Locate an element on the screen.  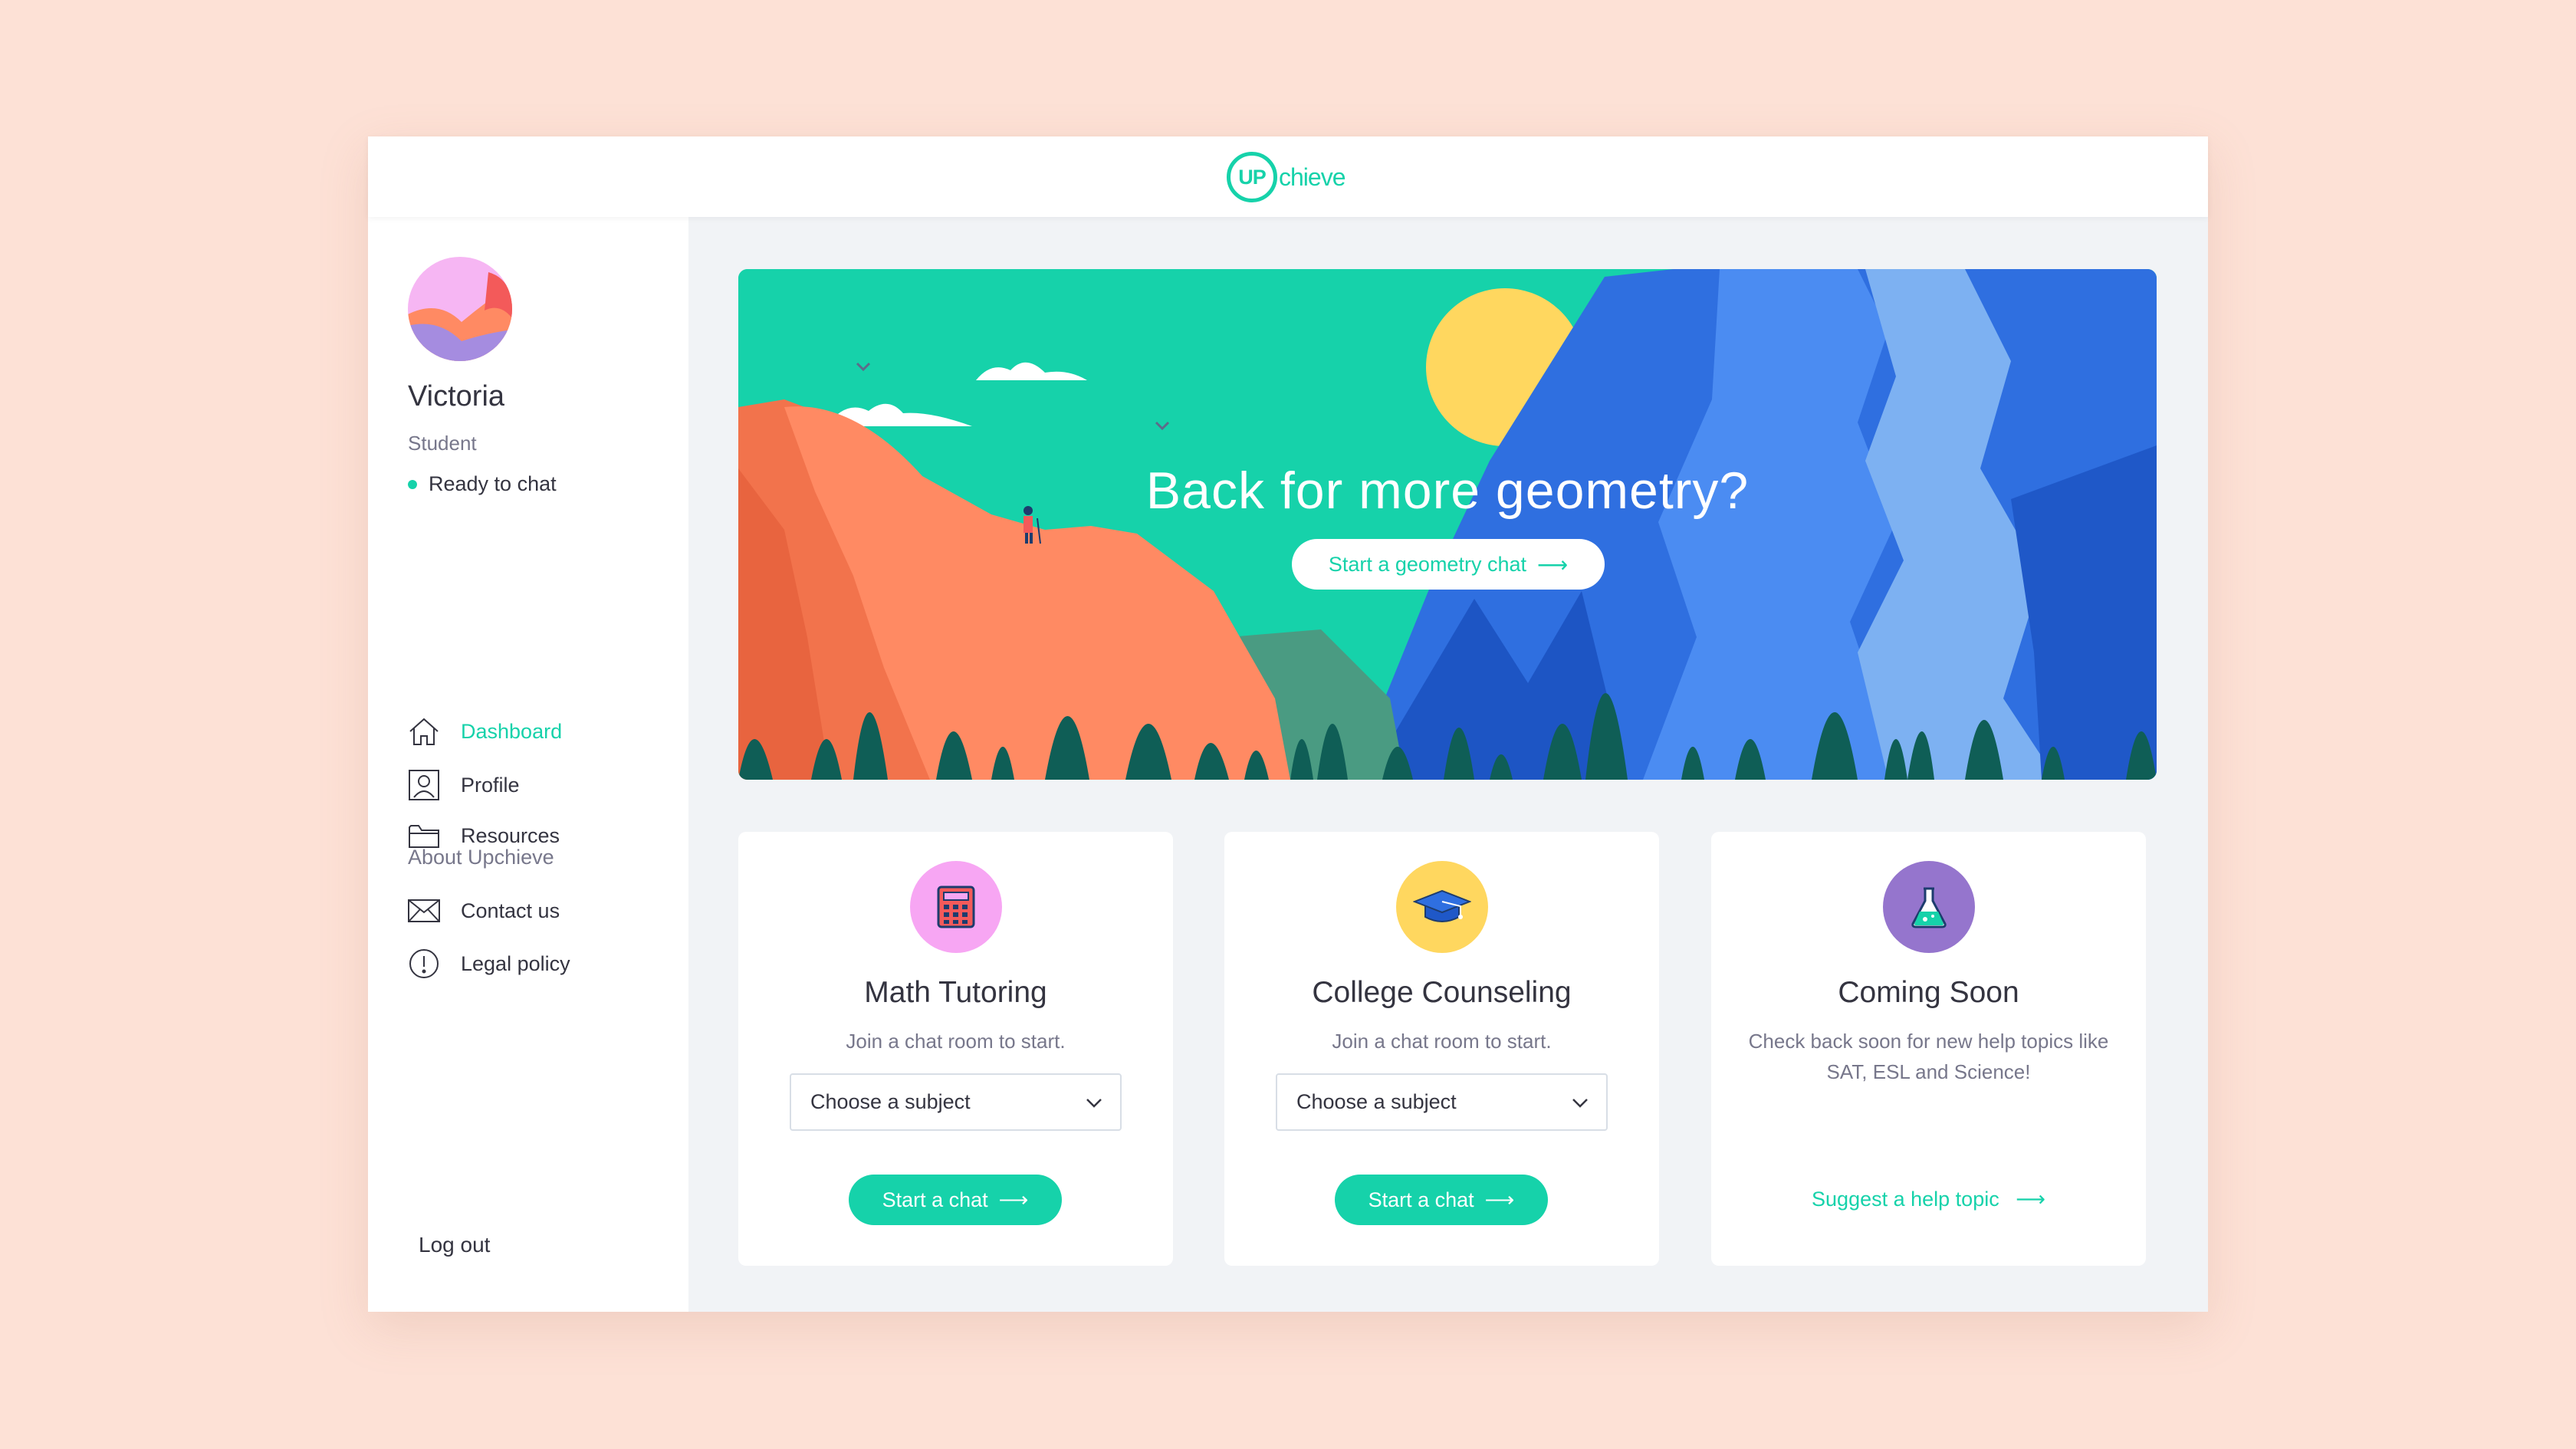
hero-title: Back for more geometry? is located at coordinates (1447, 491).